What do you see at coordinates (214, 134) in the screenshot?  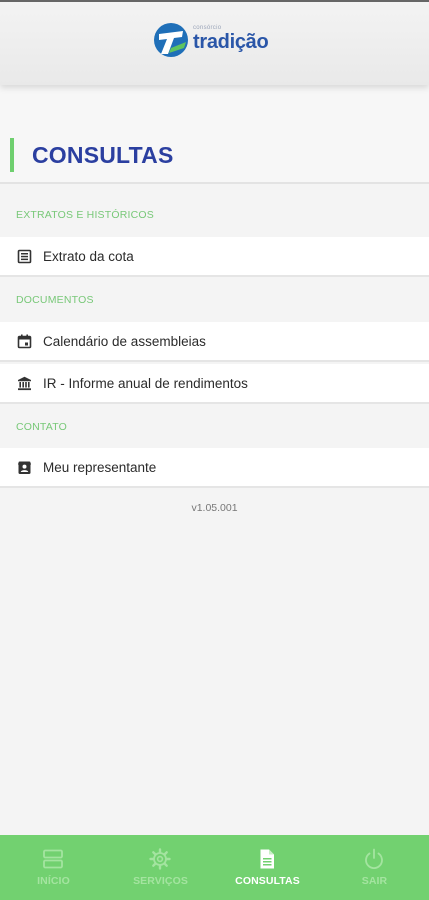 I see `page-title-panel: CONSULTAS` at bounding box center [214, 134].